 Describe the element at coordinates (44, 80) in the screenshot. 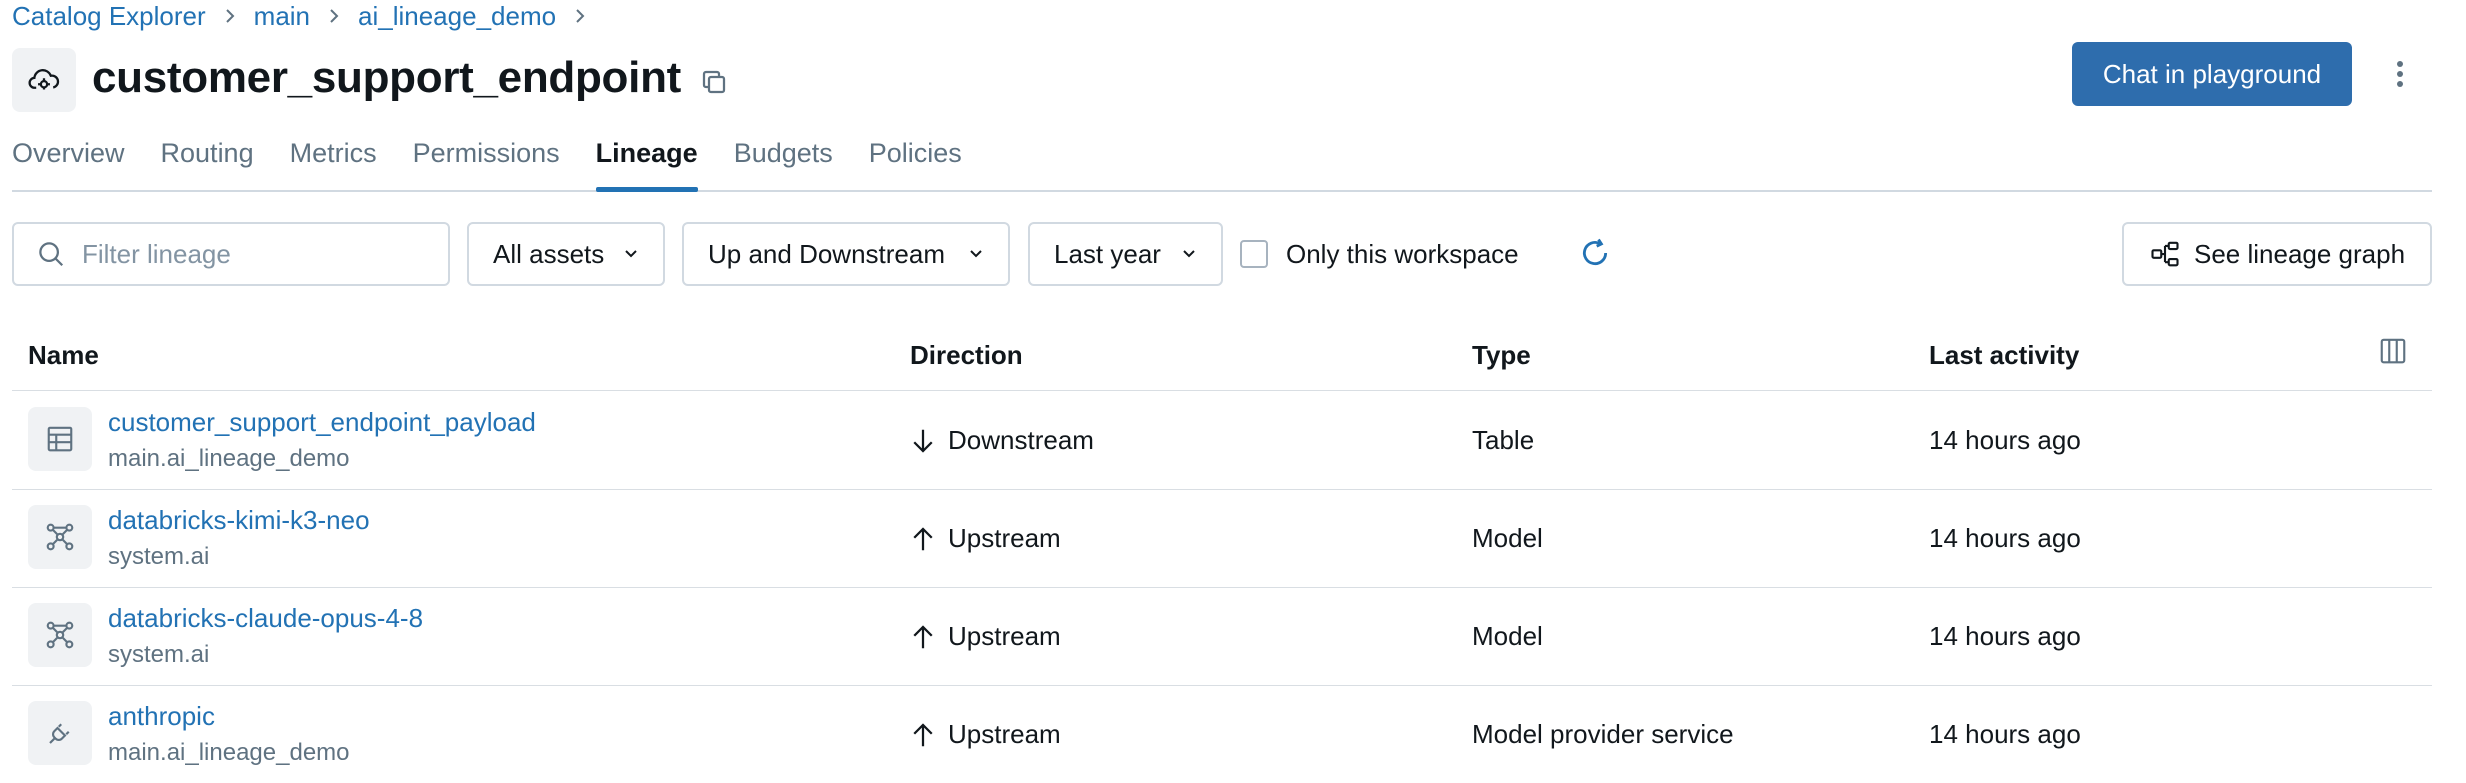

I see `serving-endpoint-icon` at that location.